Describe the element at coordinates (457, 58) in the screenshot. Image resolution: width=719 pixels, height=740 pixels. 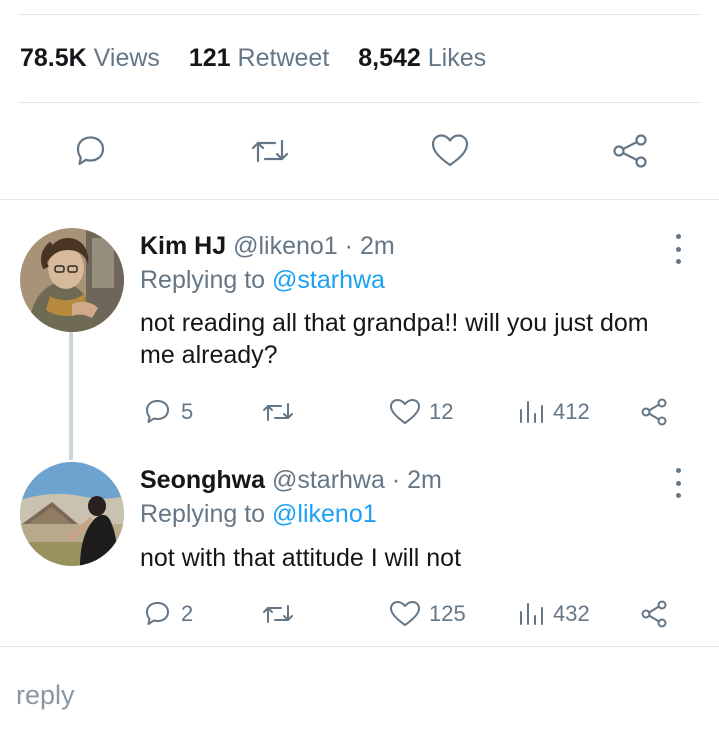
I see `likes-label: Likes` at that location.